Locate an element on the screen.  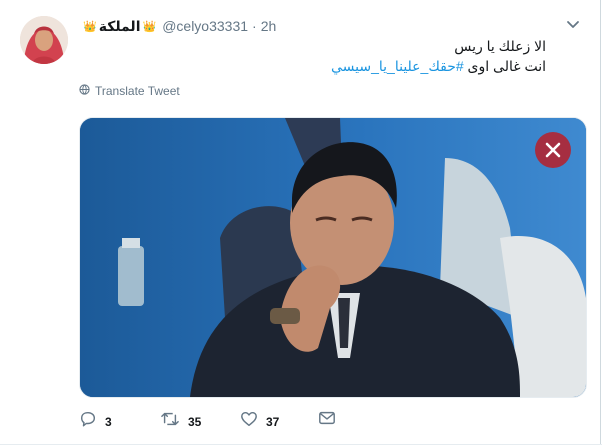
globe-icon is located at coordinates (84, 91).